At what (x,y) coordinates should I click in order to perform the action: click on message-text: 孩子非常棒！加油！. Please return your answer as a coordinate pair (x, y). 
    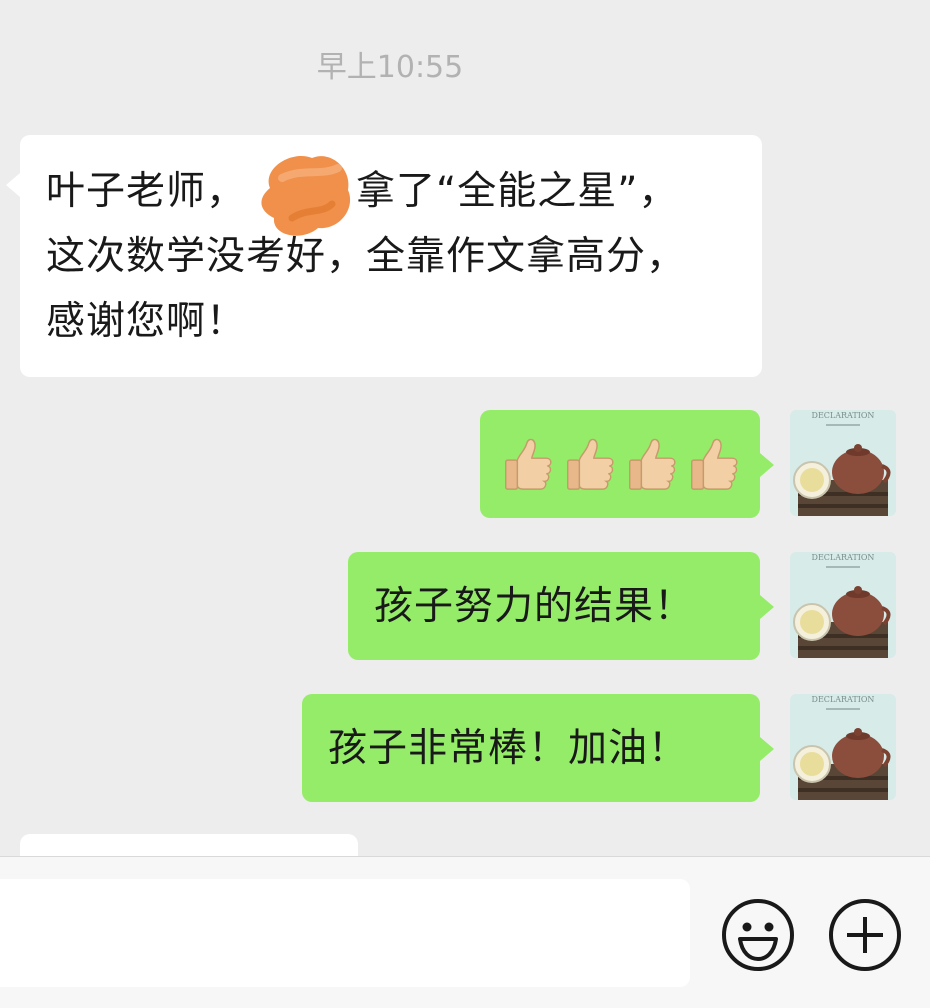
    Looking at the image, I should click on (508, 748).